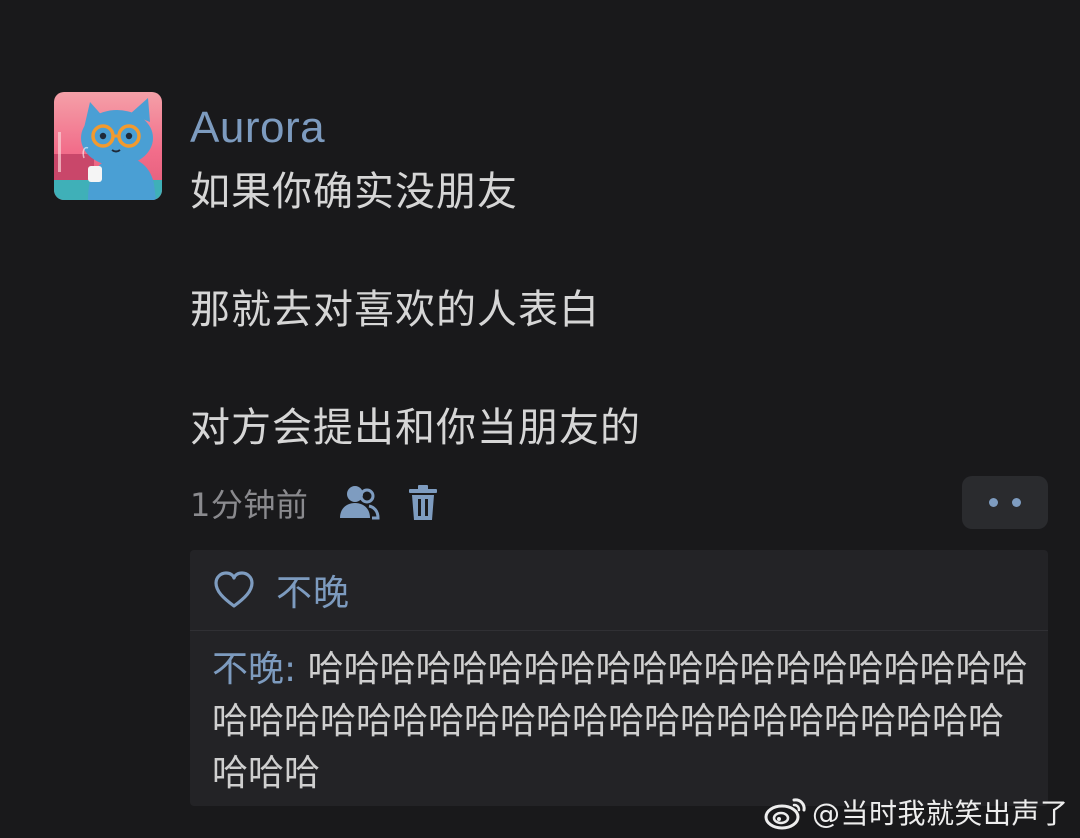 The image size is (1080, 838). I want to click on more-options-button, so click(1005, 502).